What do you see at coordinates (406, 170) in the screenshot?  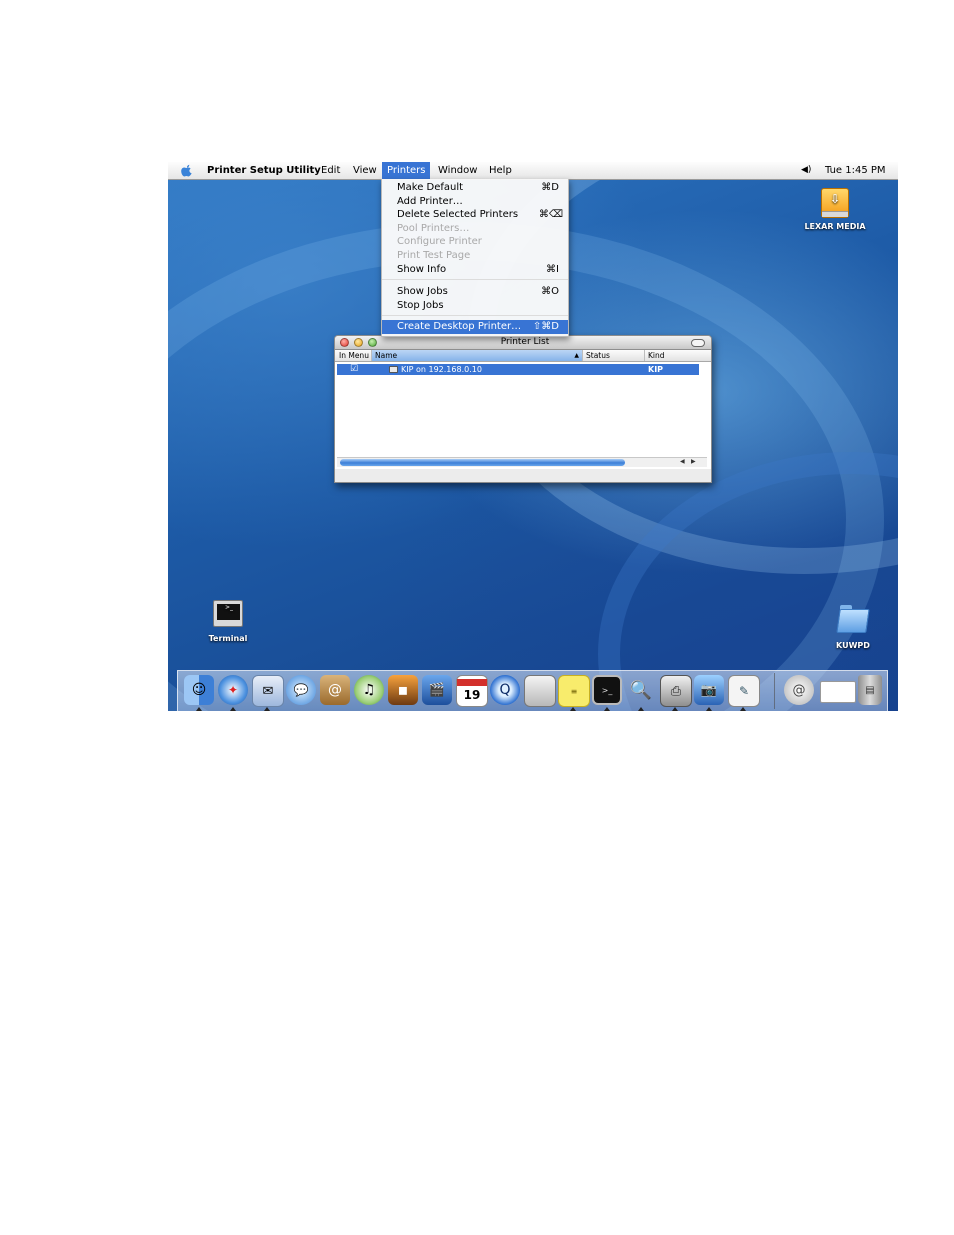 I see `menu-printers: Printers` at bounding box center [406, 170].